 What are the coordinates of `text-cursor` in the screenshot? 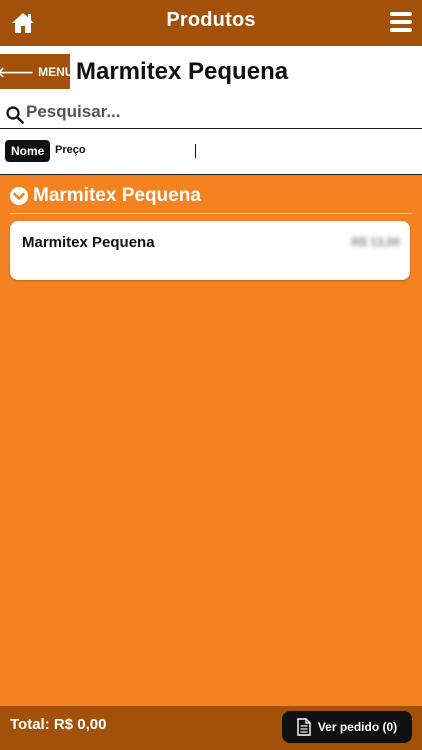 It's located at (195, 151).